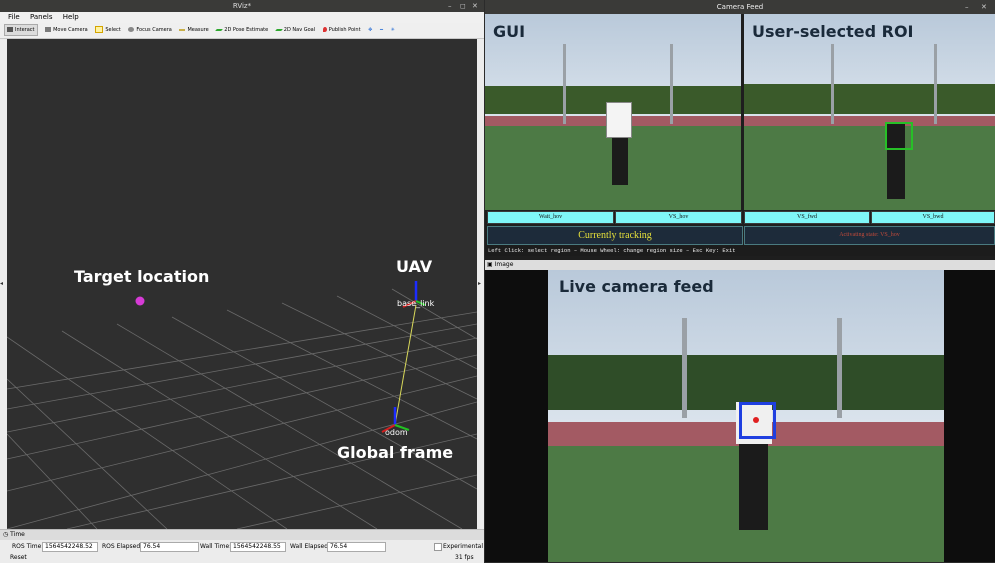 The height and width of the screenshot is (563, 995). I want to click on tracking-center-dot, so click(756, 420).